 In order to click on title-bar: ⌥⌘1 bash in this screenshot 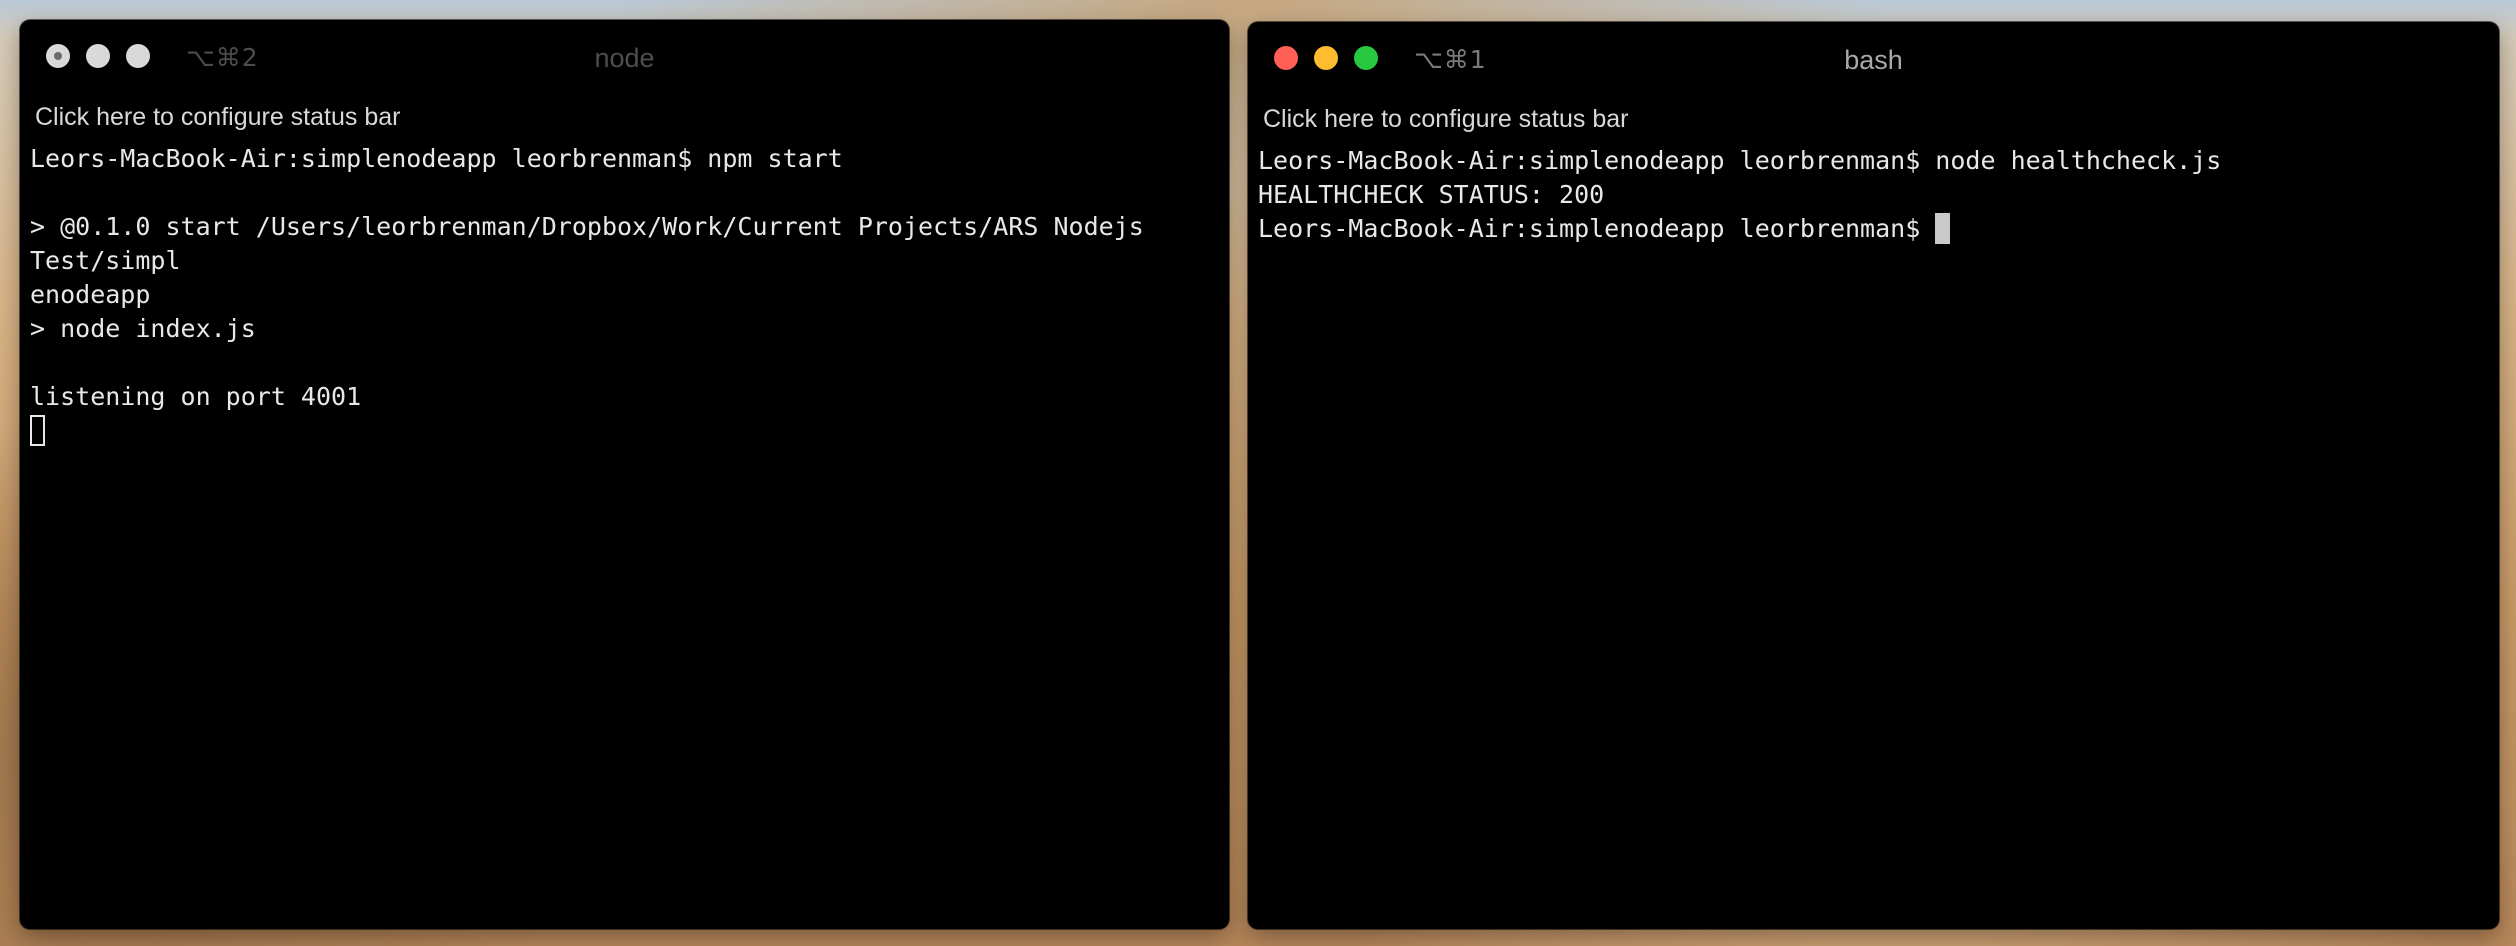, I will do `click(1873, 60)`.